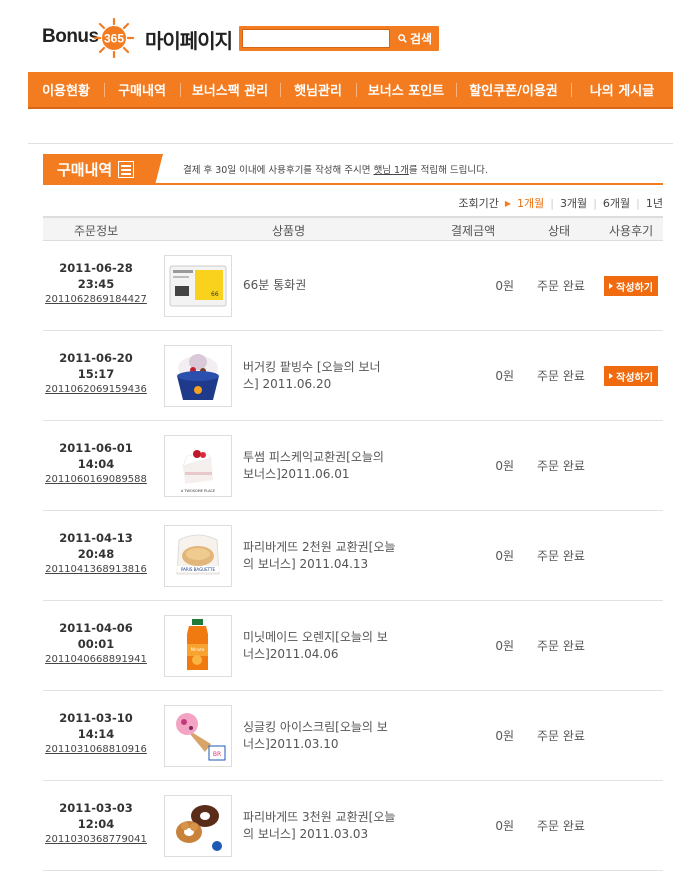 This screenshot has height=878, width=700. I want to click on order-info: 2011-04-06 00:01 2011040668891941, so click(96, 644).